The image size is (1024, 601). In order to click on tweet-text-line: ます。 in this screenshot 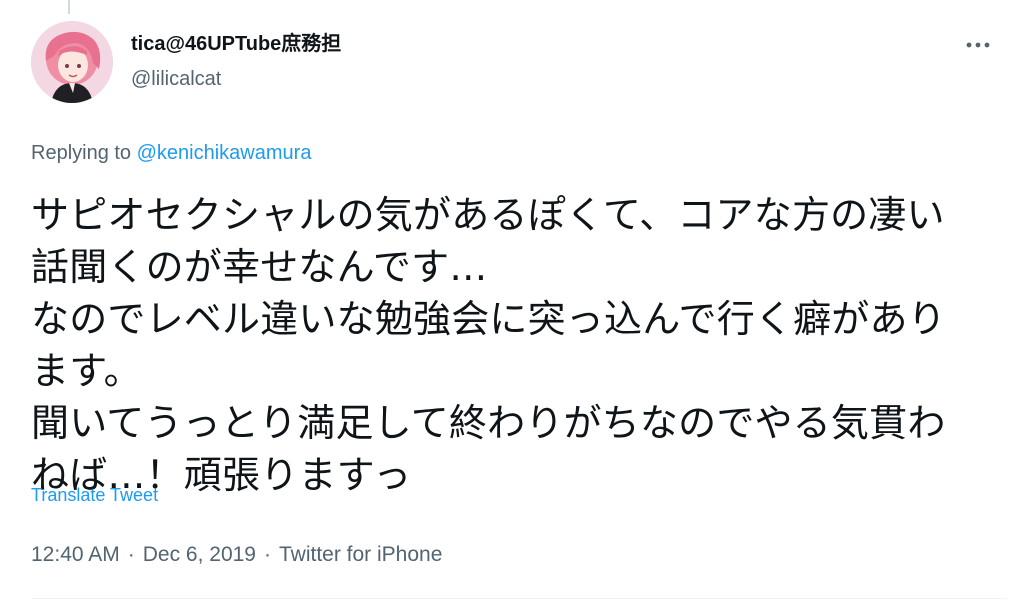, I will do `click(86, 371)`.